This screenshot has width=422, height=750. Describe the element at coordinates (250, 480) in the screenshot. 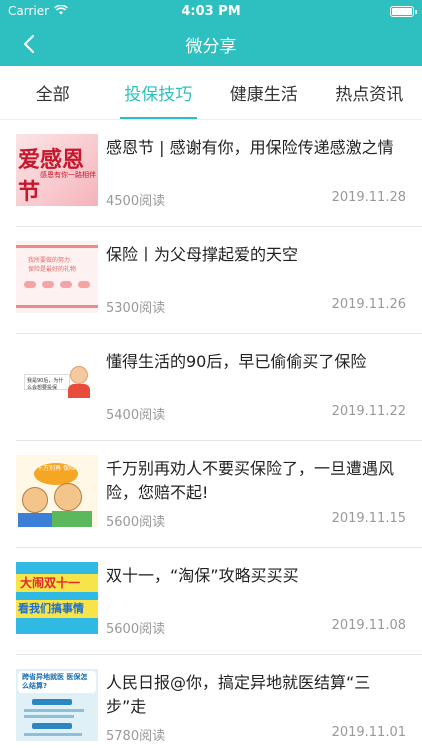

I see `article-title: 千万别再劝人不要买保险了，一旦遭遇风险，您赔不起!` at that location.